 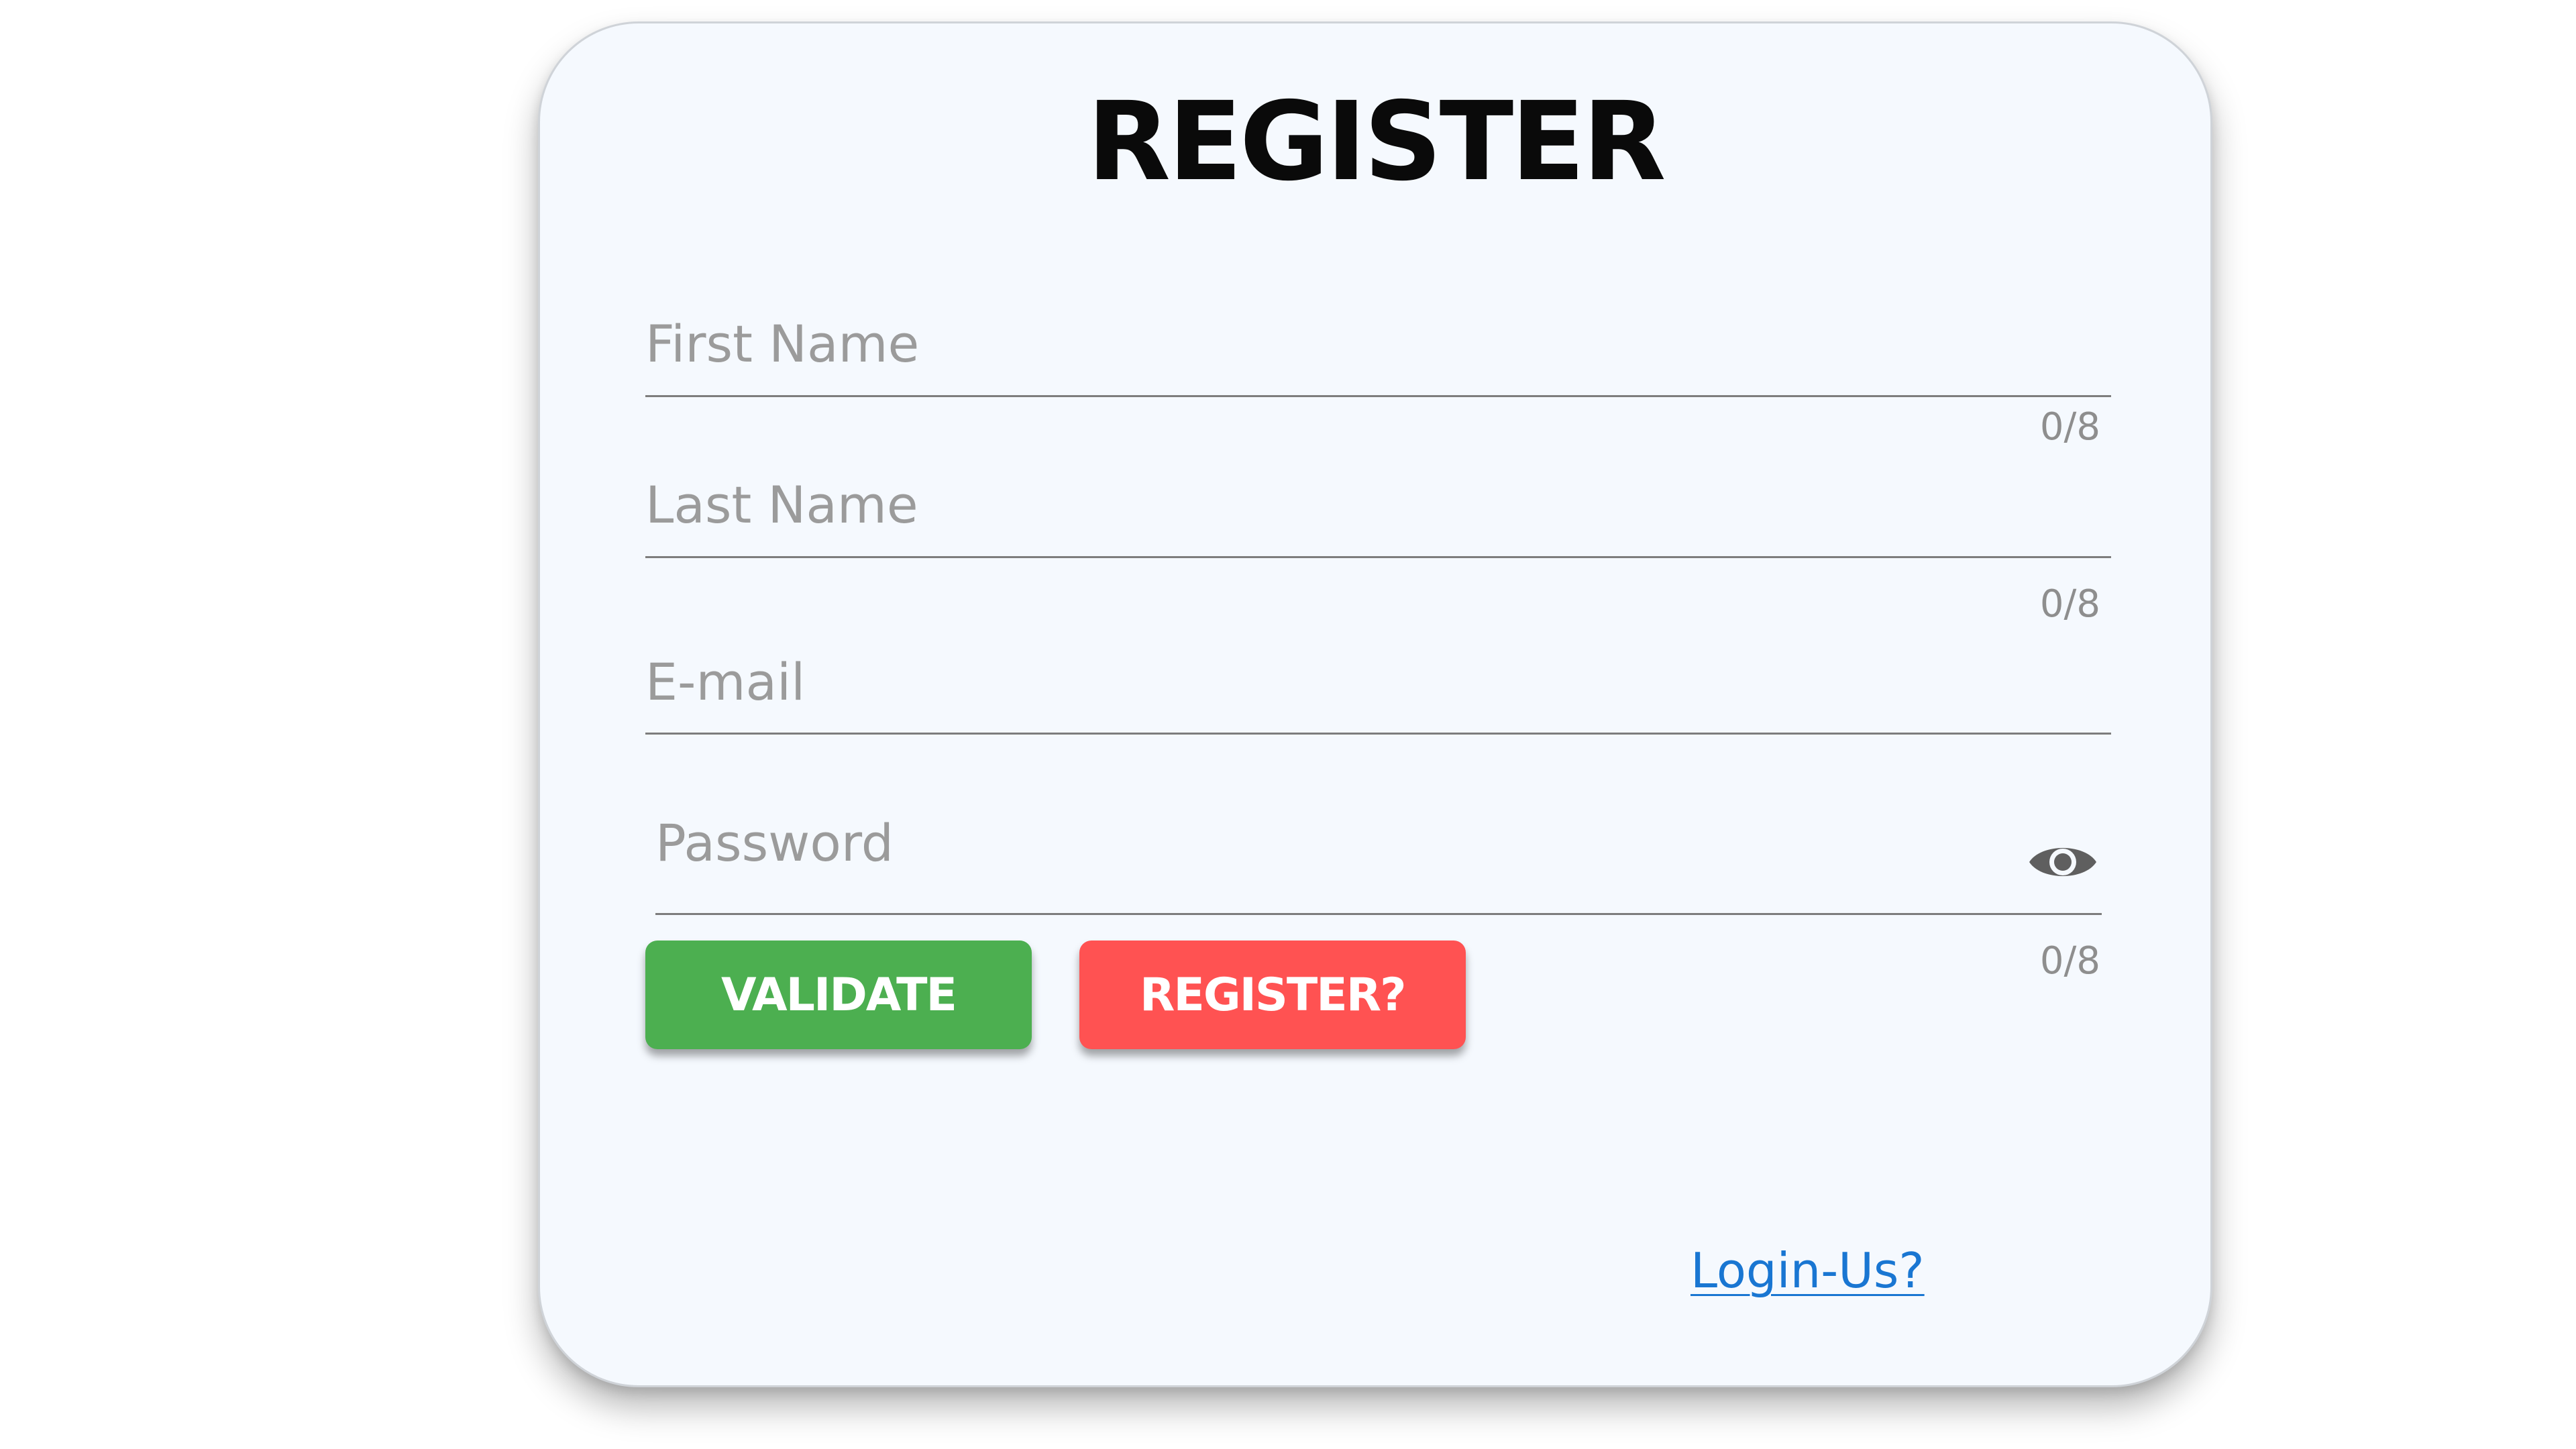 What do you see at coordinates (1378, 695) in the screenshot?
I see `email-field: E-mail` at bounding box center [1378, 695].